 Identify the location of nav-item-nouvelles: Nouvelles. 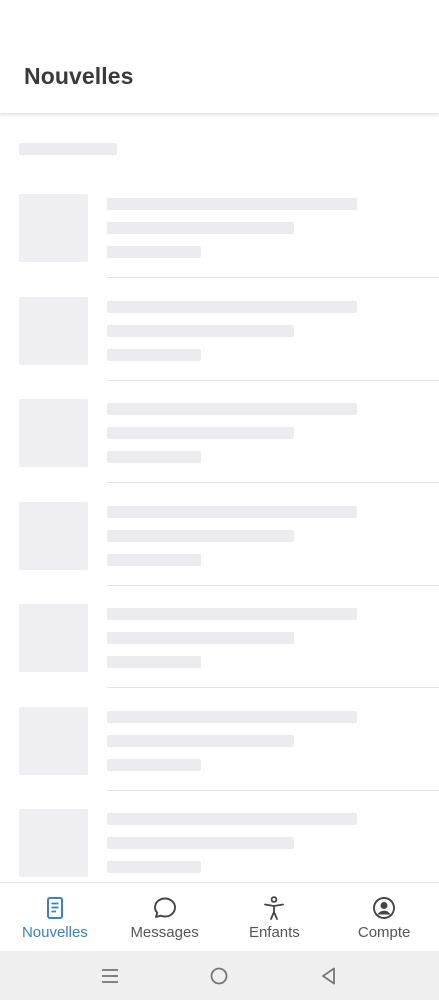
(55, 917).